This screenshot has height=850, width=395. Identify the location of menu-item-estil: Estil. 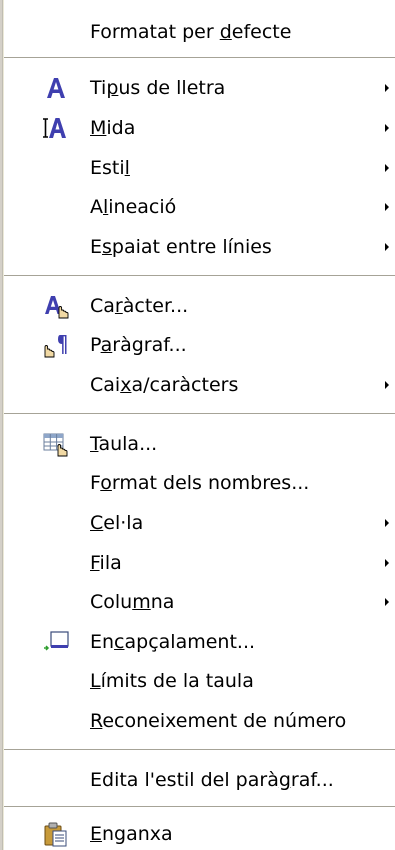
(199, 168).